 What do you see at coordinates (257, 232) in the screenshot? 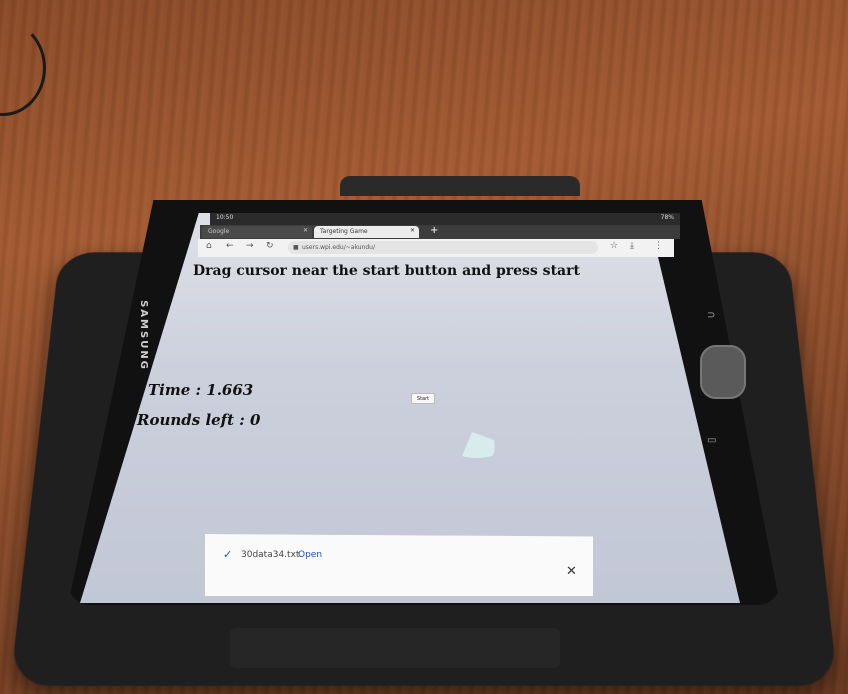
I see `tab-google: Google ✕` at bounding box center [257, 232].